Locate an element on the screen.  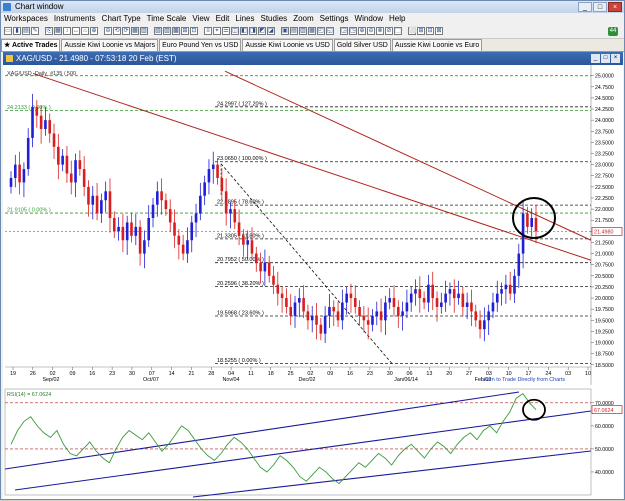
toolbar-button-icon: ≡ is located at coordinates (208, 31).